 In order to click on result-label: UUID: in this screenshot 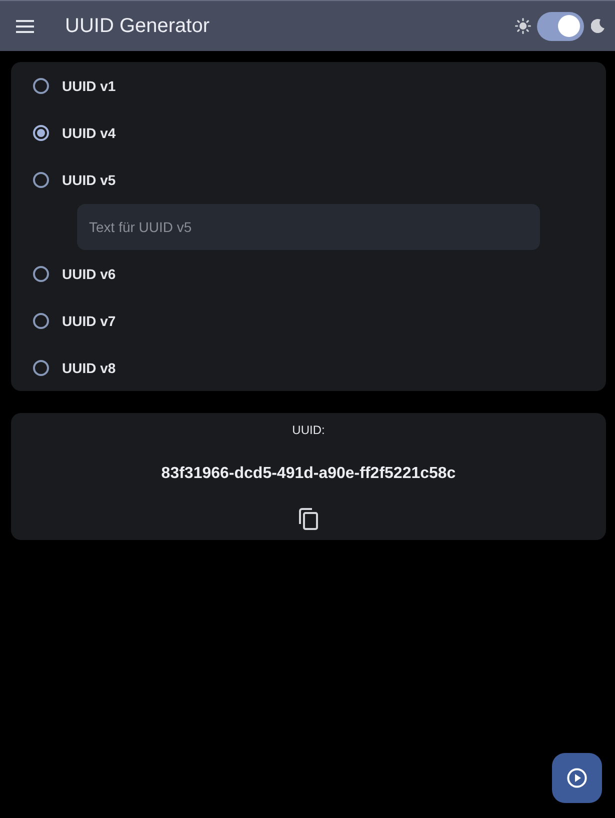, I will do `click(308, 430)`.